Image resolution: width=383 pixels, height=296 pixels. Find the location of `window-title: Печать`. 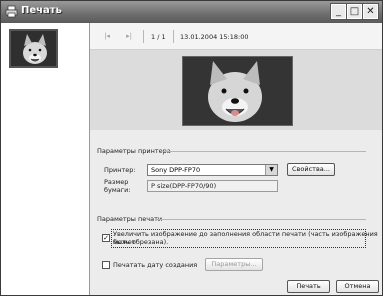

window-title: Печать is located at coordinates (41, 10).